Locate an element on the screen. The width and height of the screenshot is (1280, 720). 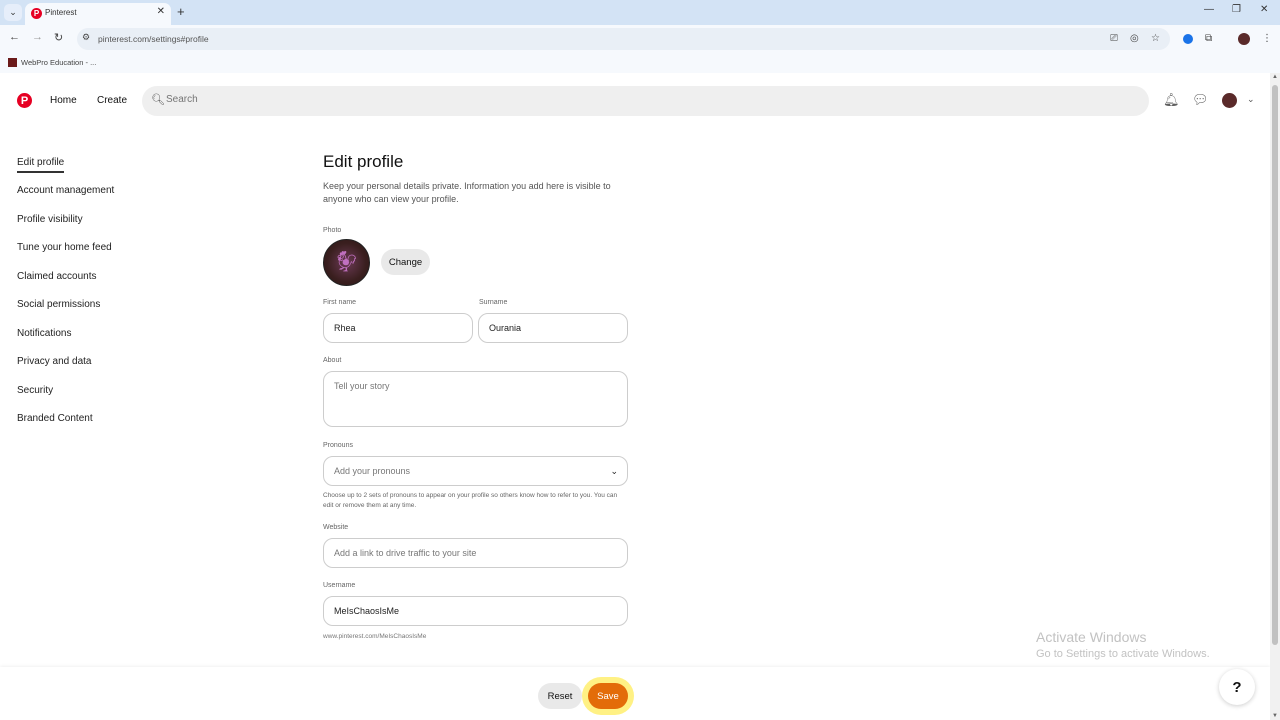
site-info-icon: ⚙ is located at coordinates (86, 37).